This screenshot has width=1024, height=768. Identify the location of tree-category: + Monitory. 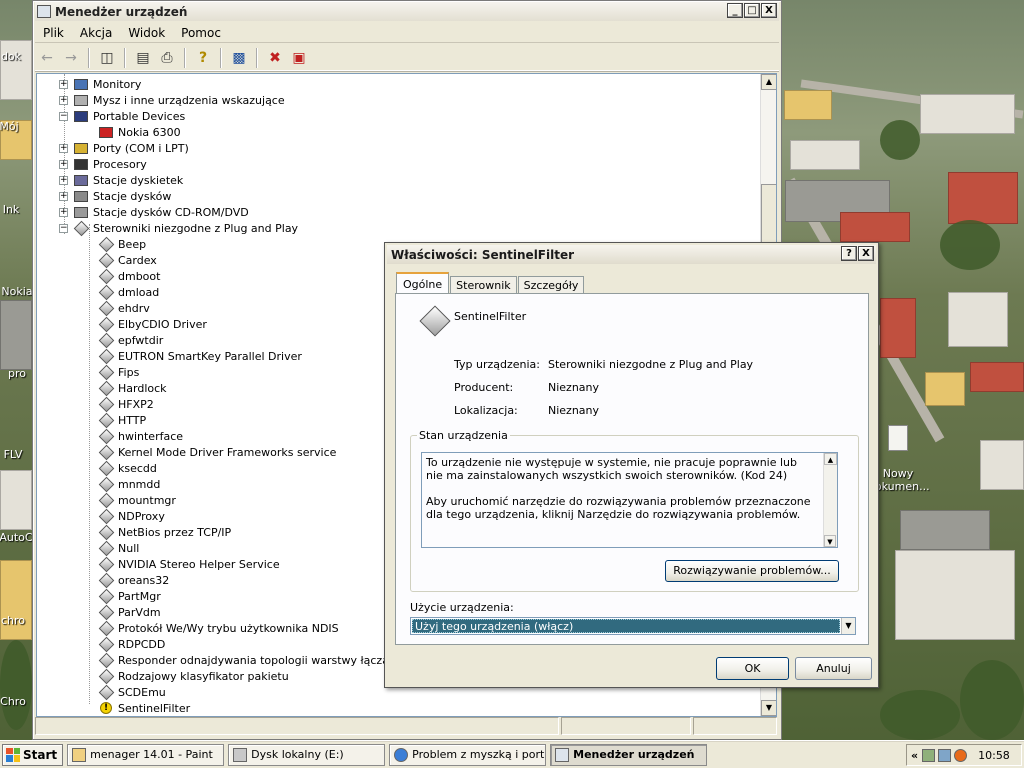
(100, 84).